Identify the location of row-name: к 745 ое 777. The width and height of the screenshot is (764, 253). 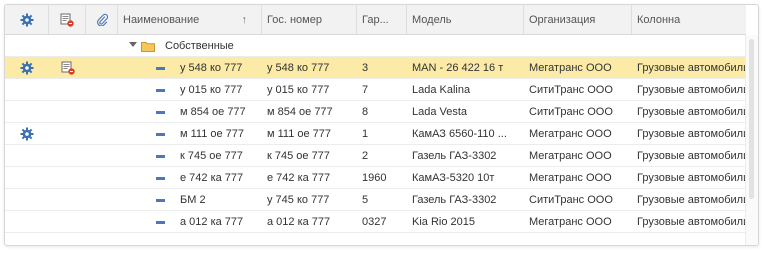
(211, 155).